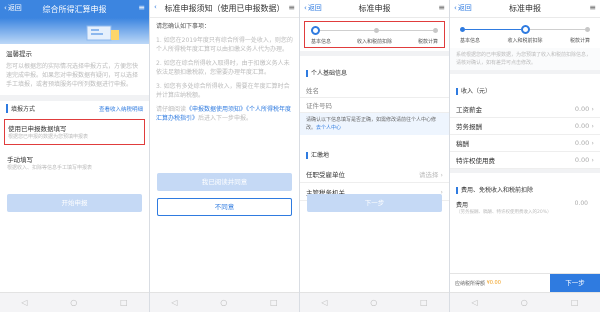  Describe the element at coordinates (462, 205) in the screenshot. I see `cost-label: 费用` at that location.